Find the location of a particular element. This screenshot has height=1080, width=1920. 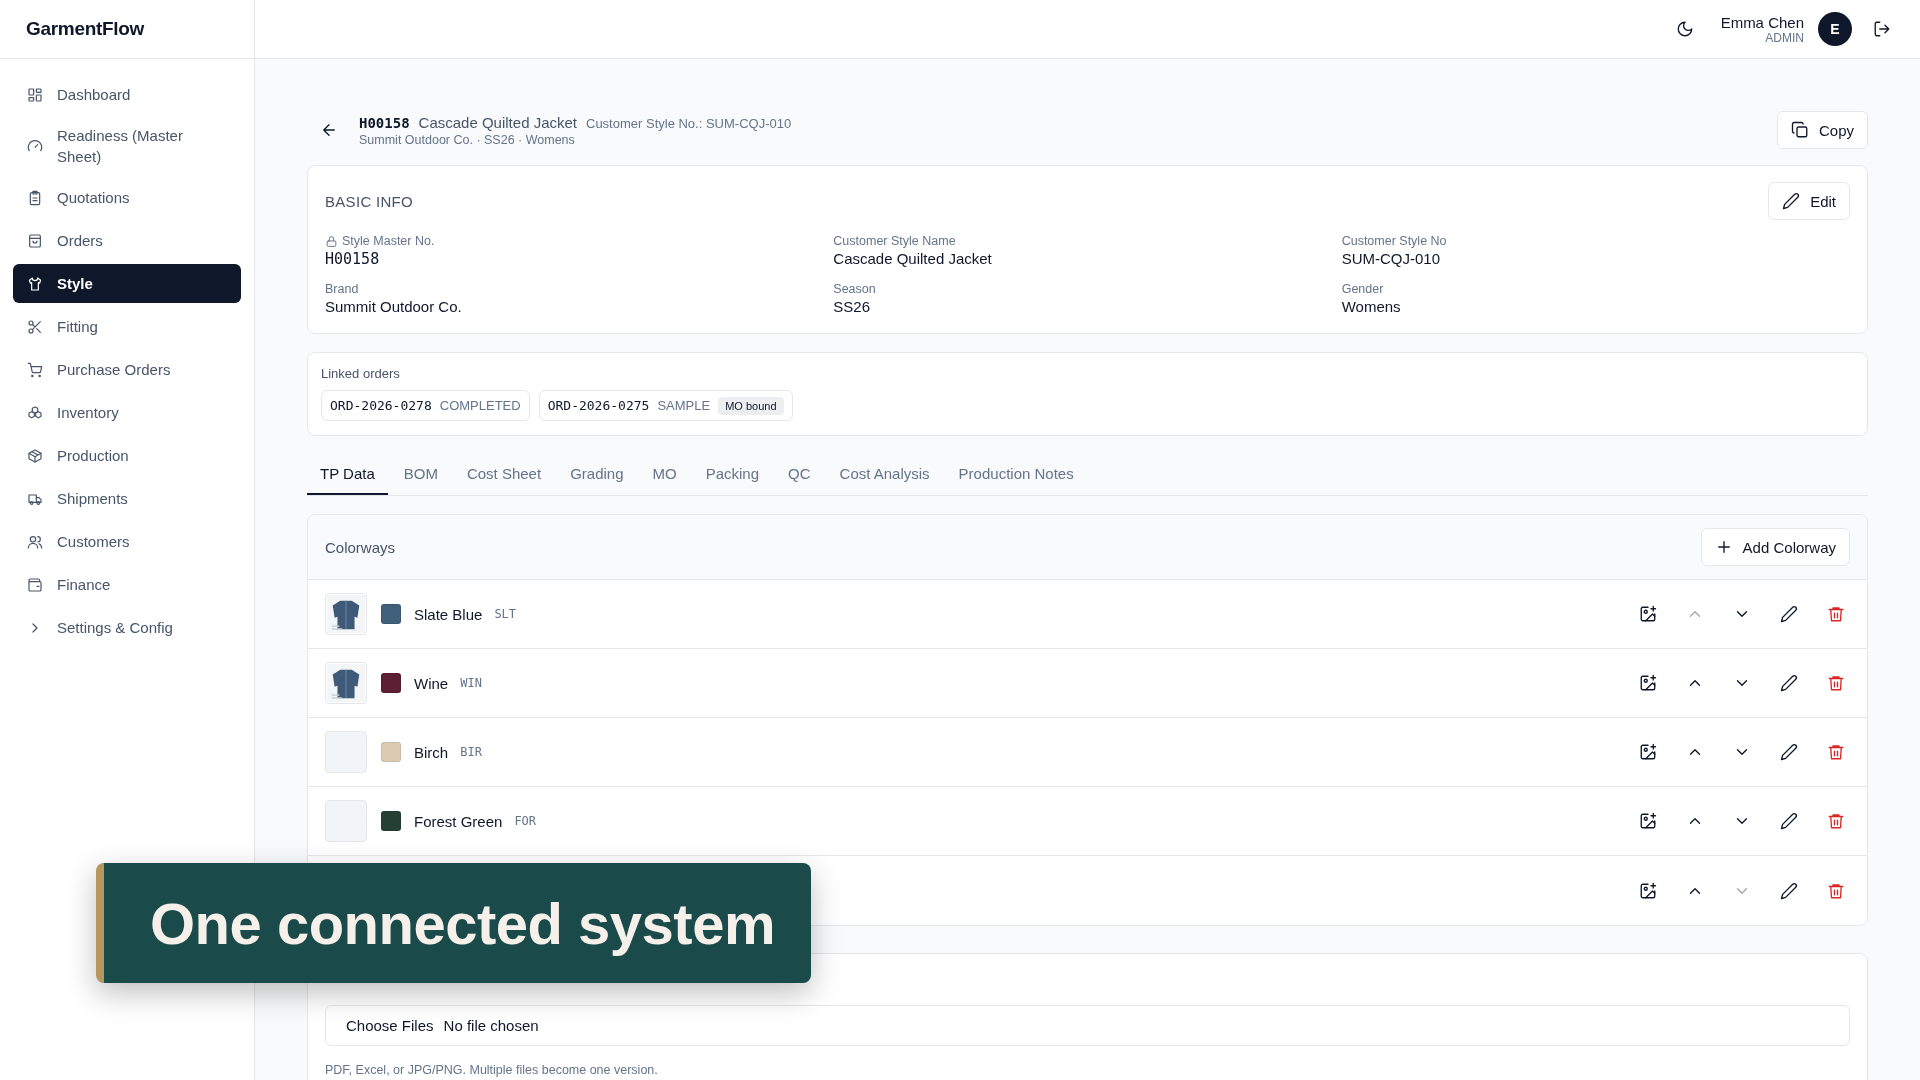

section-title: BASIC INFO is located at coordinates (369, 201).